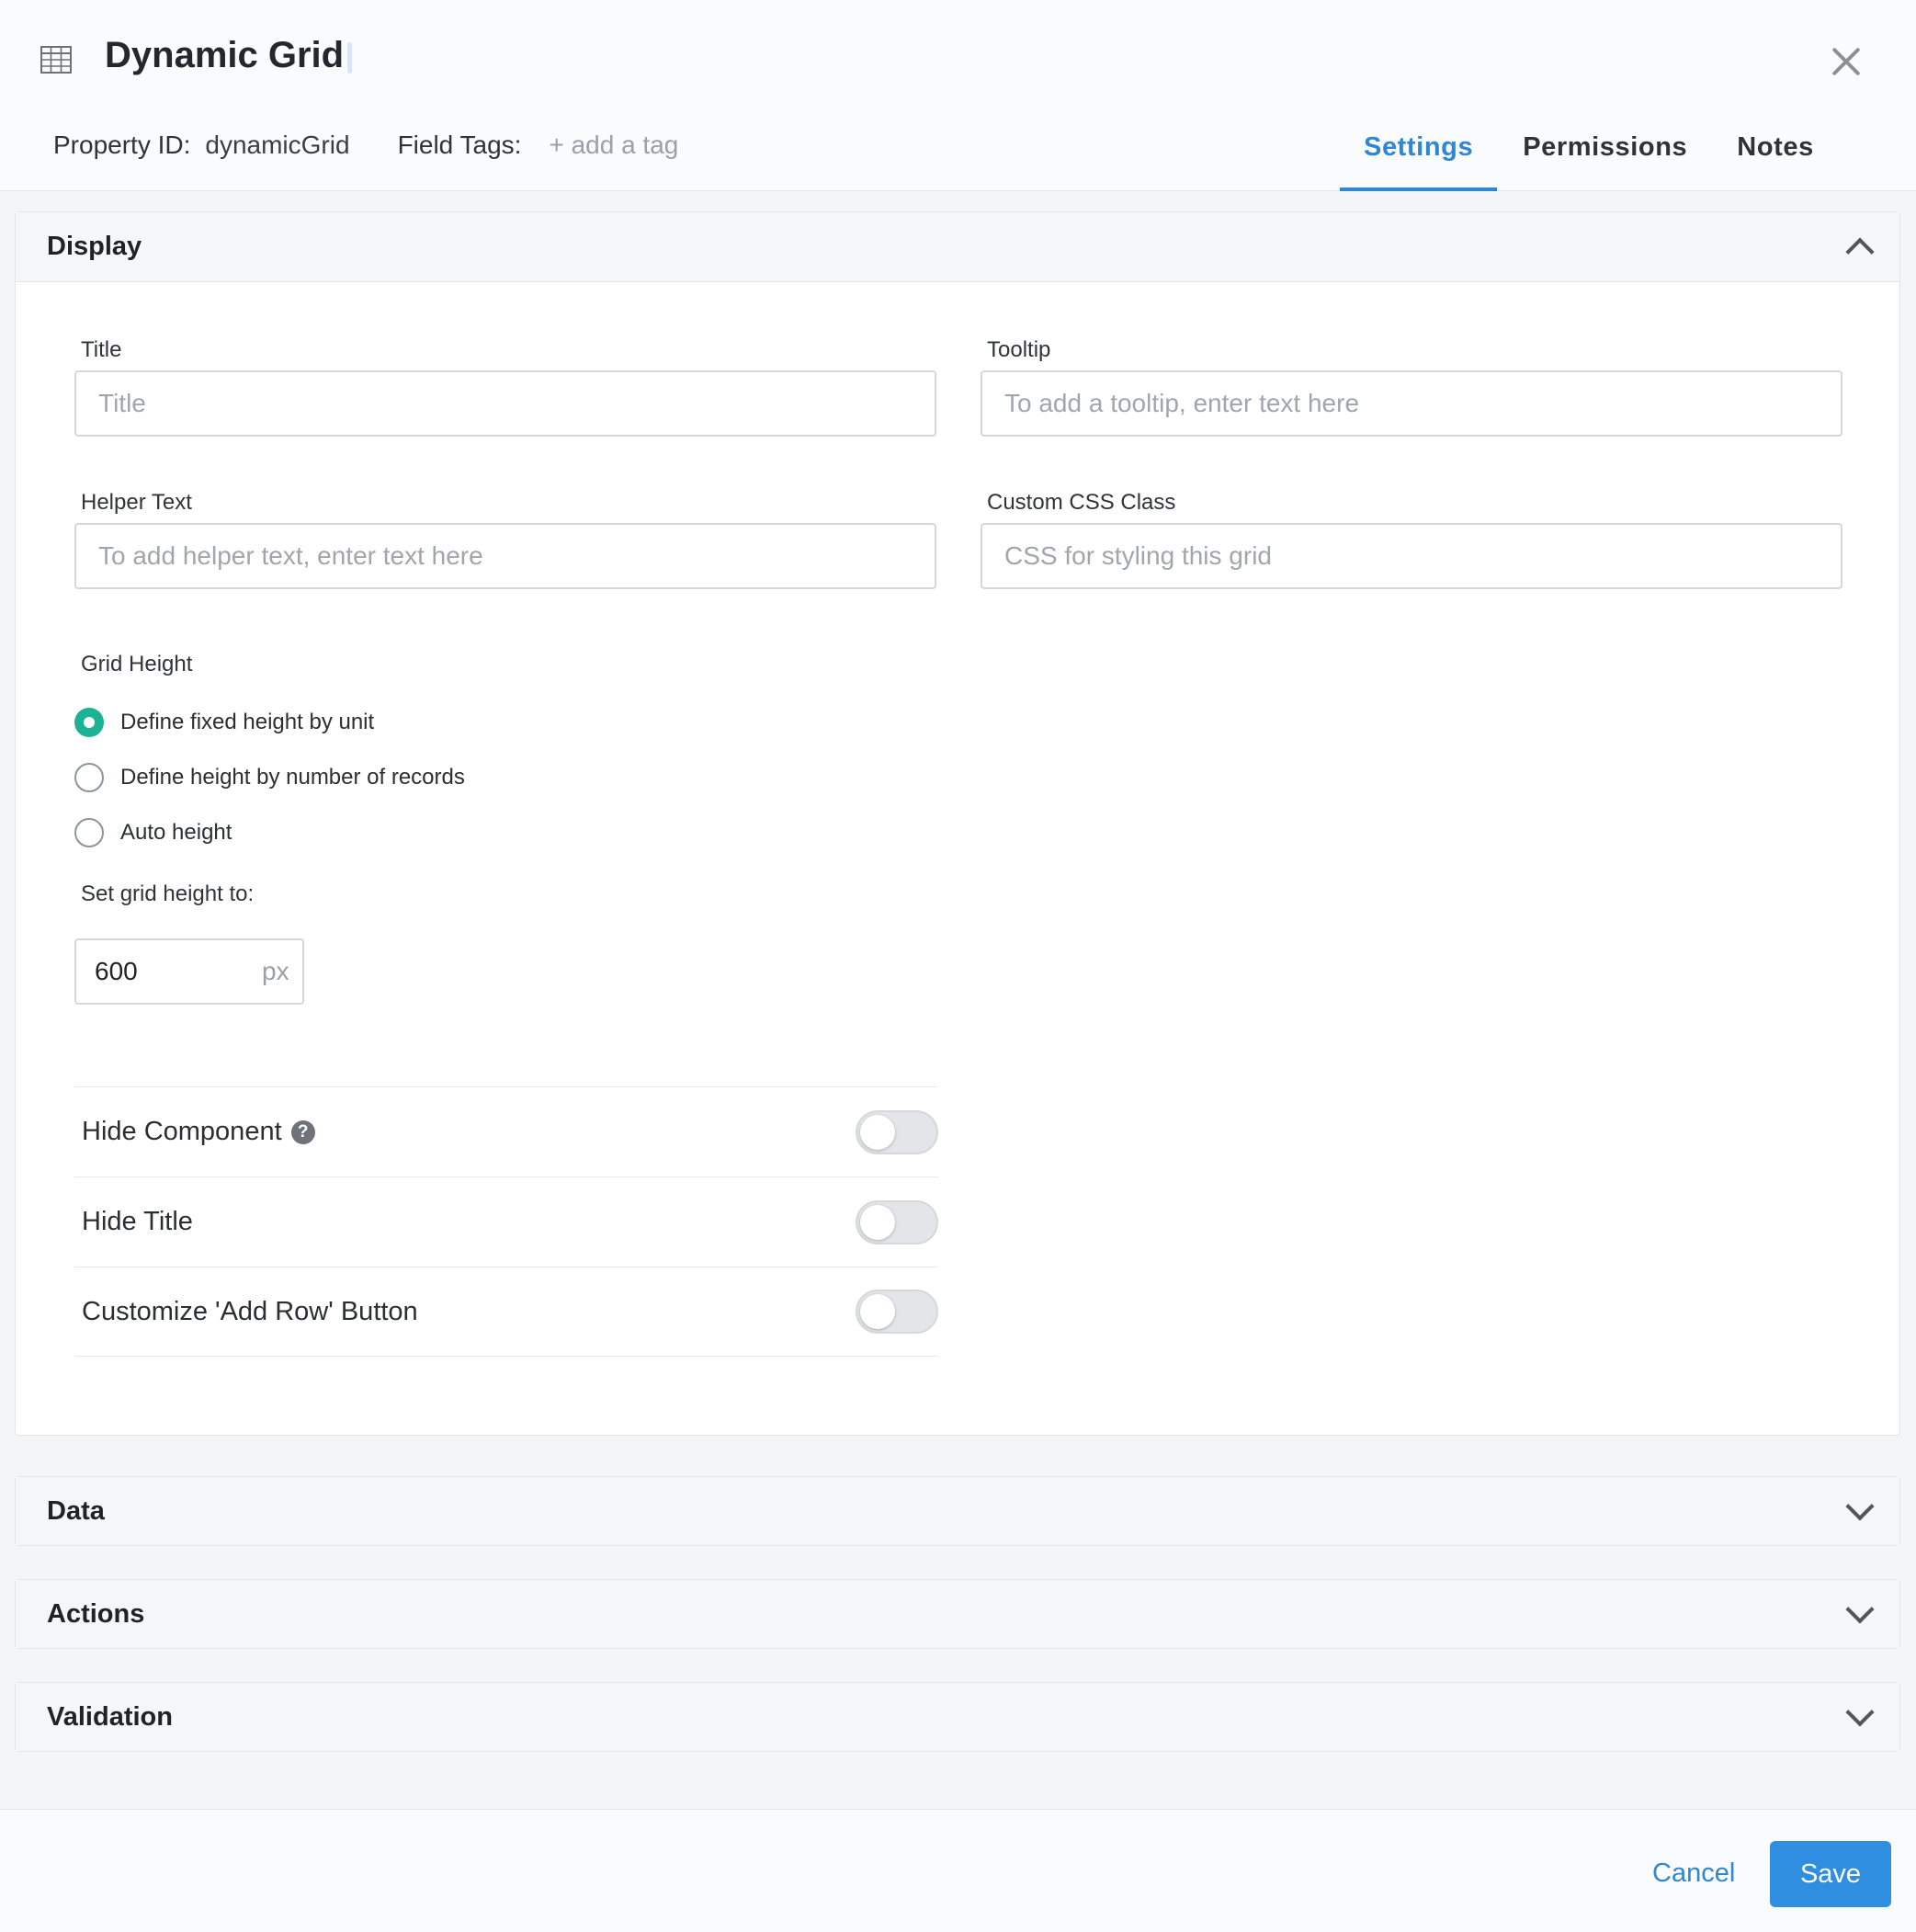  I want to click on radio-fixed-height: Define fixed height by unit, so click(224, 723).